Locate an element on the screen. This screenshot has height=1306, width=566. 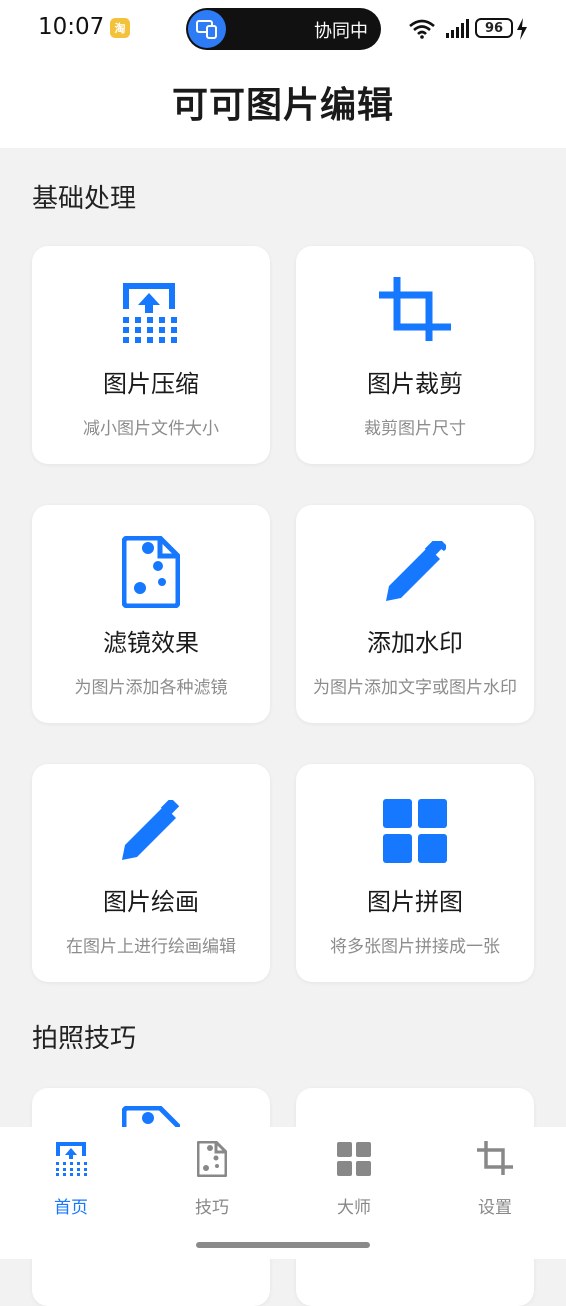
compress-icon is located at coordinates (151, 313).